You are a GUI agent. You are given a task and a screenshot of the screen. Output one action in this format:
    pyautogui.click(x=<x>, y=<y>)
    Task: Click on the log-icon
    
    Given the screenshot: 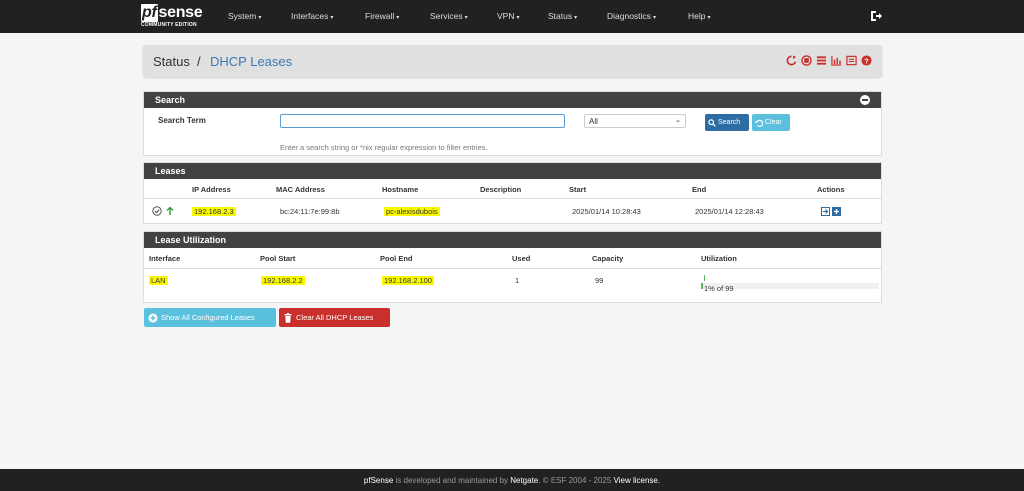 What is the action you would take?
    pyautogui.click(x=851, y=60)
    